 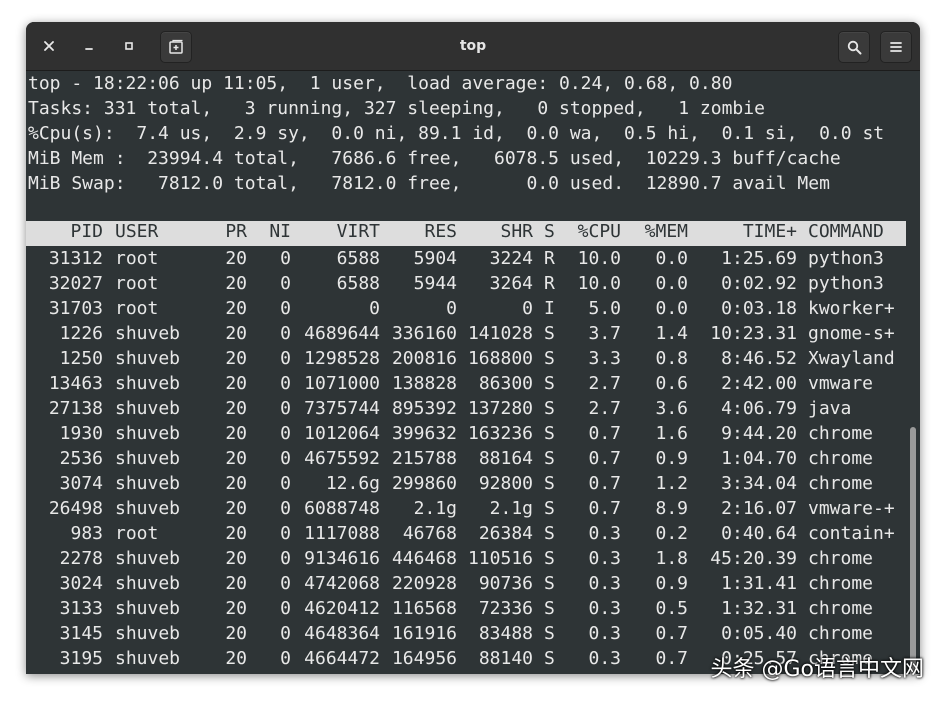 I want to click on cell-virt: 9134616, so click(x=342, y=558).